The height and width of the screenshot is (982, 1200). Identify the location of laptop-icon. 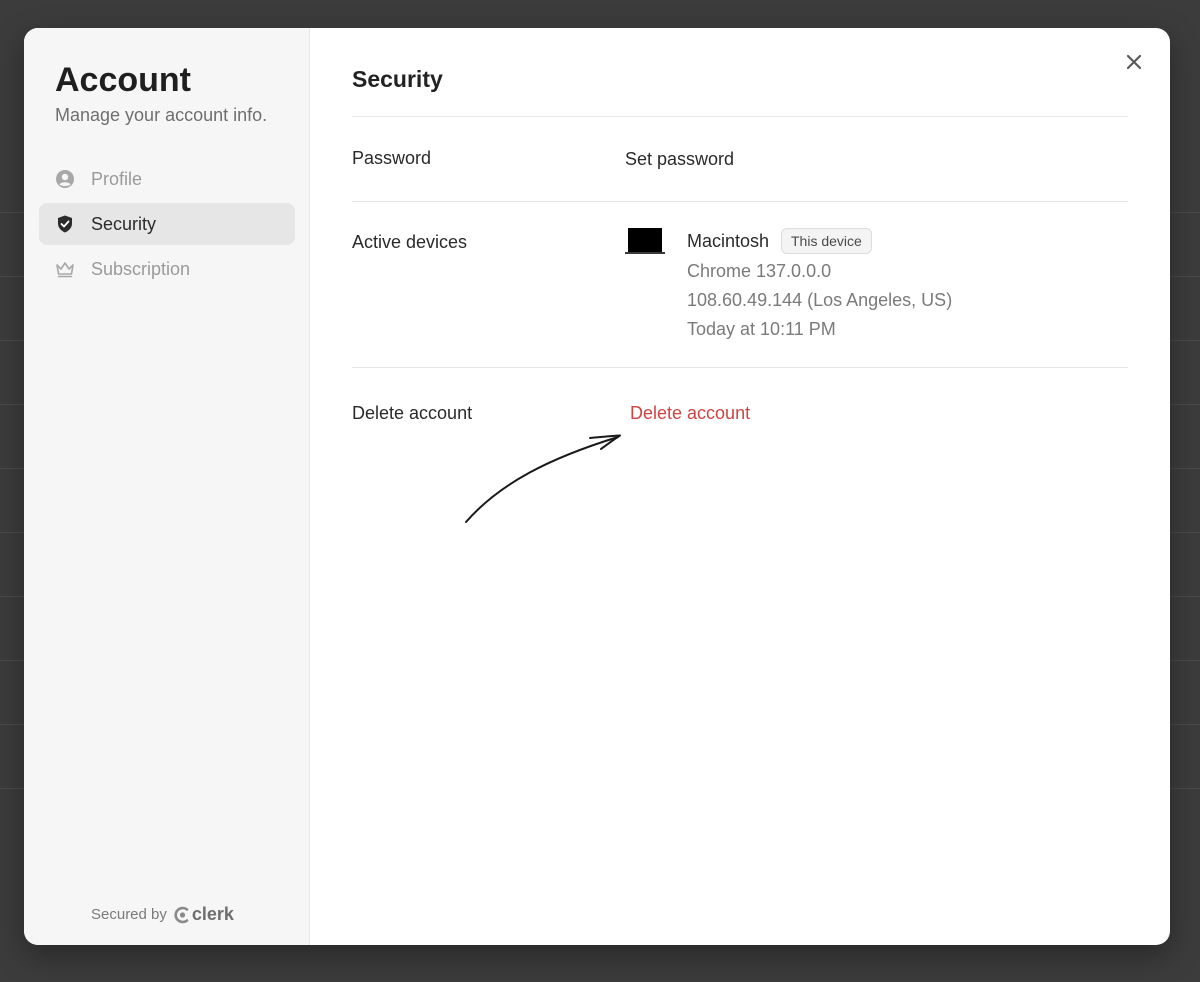
(645, 241).